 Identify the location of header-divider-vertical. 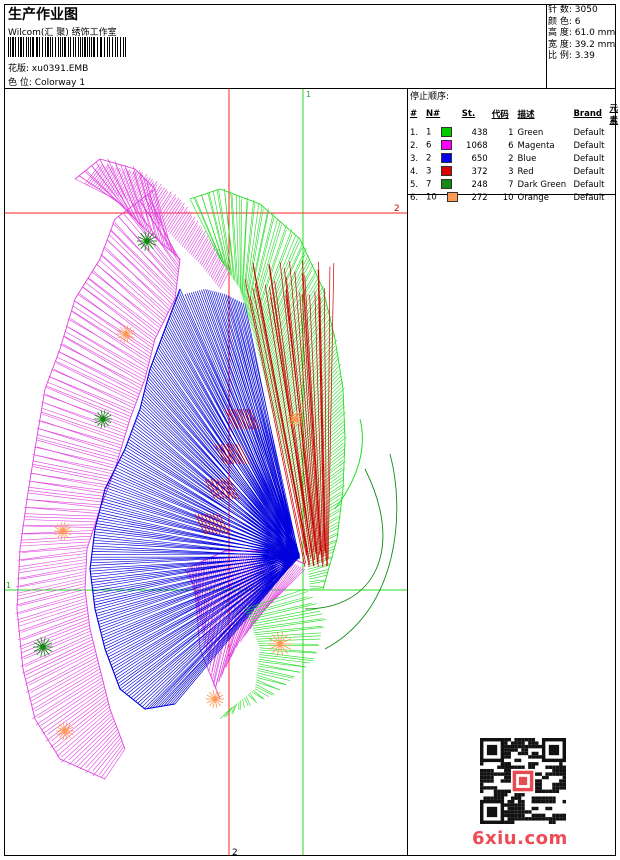
(546, 46).